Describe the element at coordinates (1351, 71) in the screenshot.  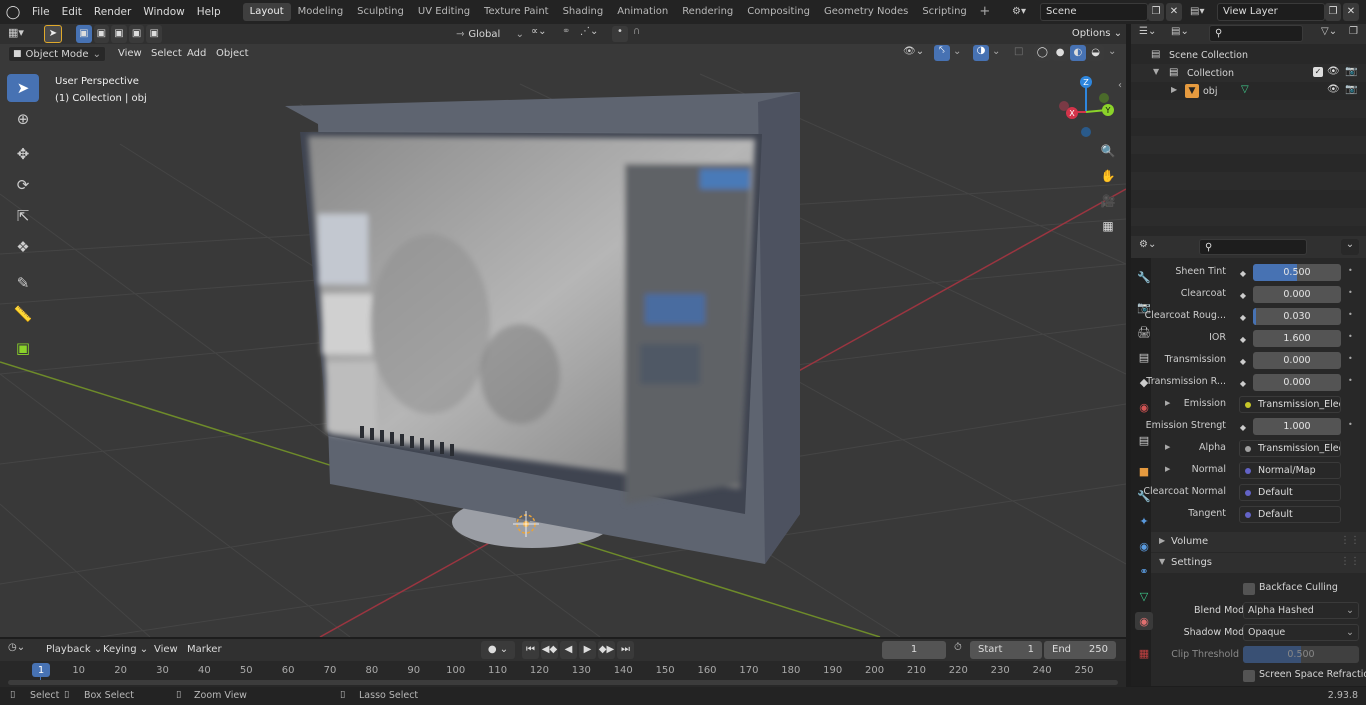
I see `camera-render-icon: 📷` at that location.